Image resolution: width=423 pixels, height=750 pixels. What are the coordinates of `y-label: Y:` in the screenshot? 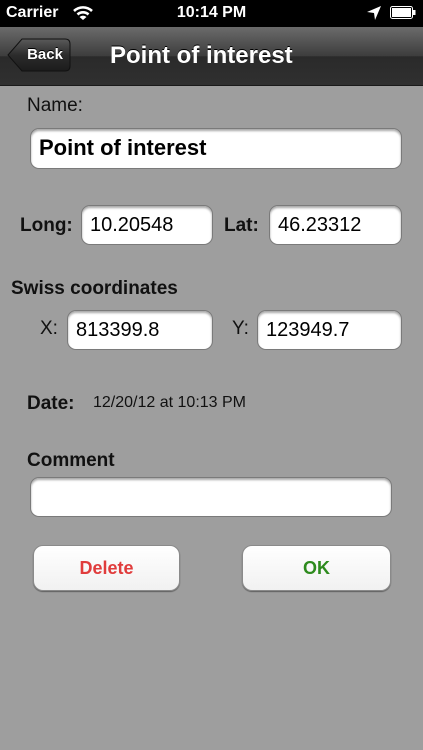 It's located at (240, 328).